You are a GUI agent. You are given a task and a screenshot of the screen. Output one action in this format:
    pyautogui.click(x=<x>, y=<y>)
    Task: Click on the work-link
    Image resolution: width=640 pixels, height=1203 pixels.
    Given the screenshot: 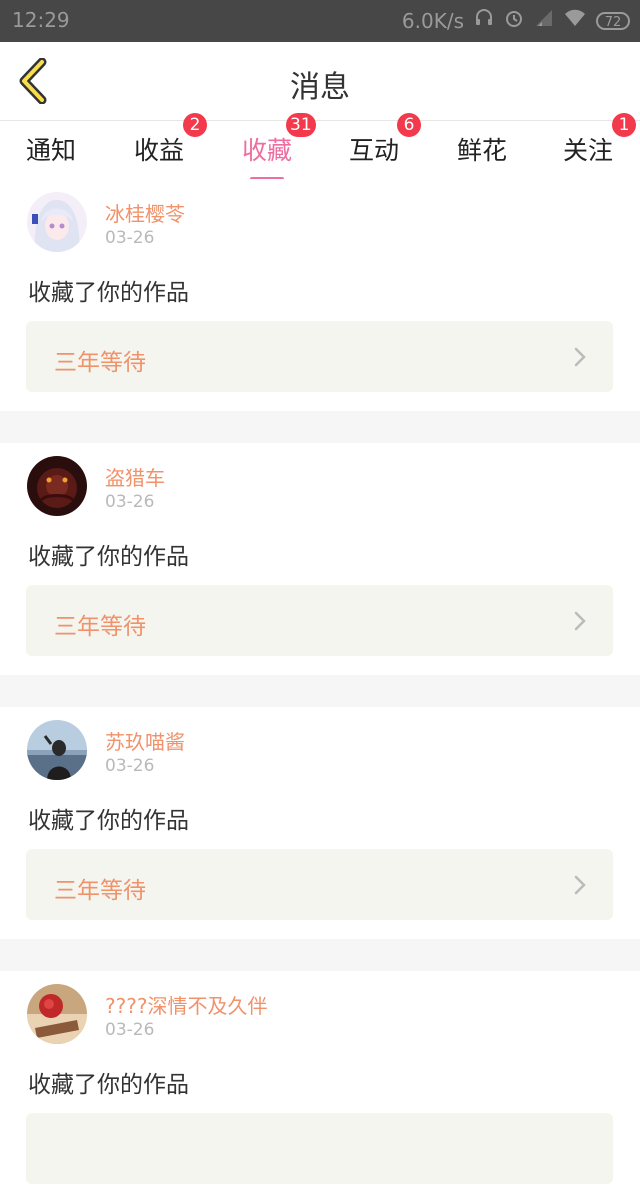 What is the action you would take?
    pyautogui.click(x=319, y=1148)
    